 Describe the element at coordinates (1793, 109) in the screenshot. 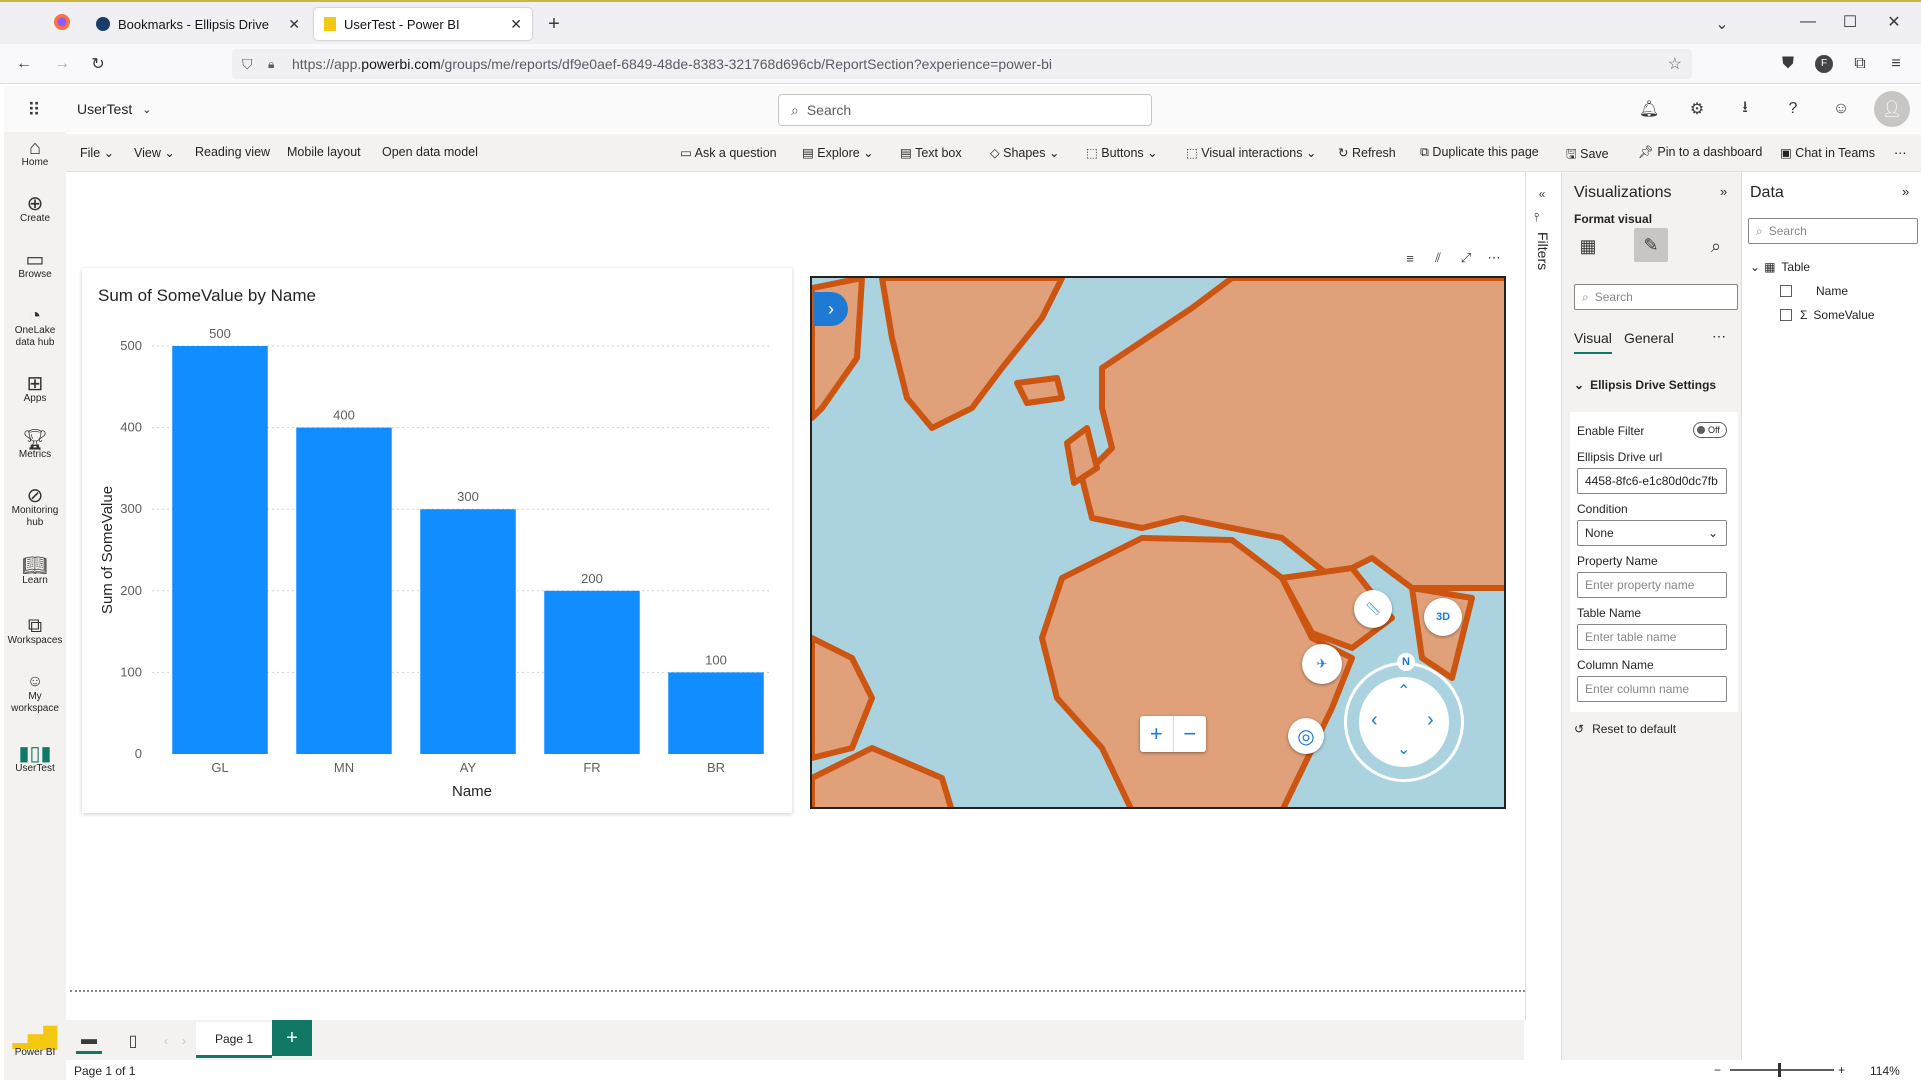

I see `help-icon: ?` at that location.